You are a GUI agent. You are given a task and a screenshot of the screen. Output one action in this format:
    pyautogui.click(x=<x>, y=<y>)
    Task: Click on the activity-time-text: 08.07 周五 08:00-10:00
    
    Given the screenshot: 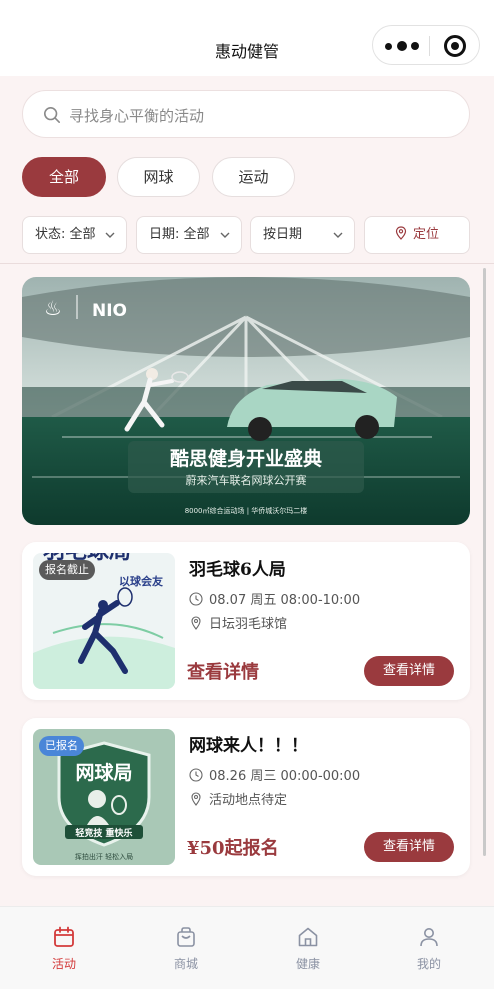 What is the action you would take?
    pyautogui.click(x=285, y=600)
    